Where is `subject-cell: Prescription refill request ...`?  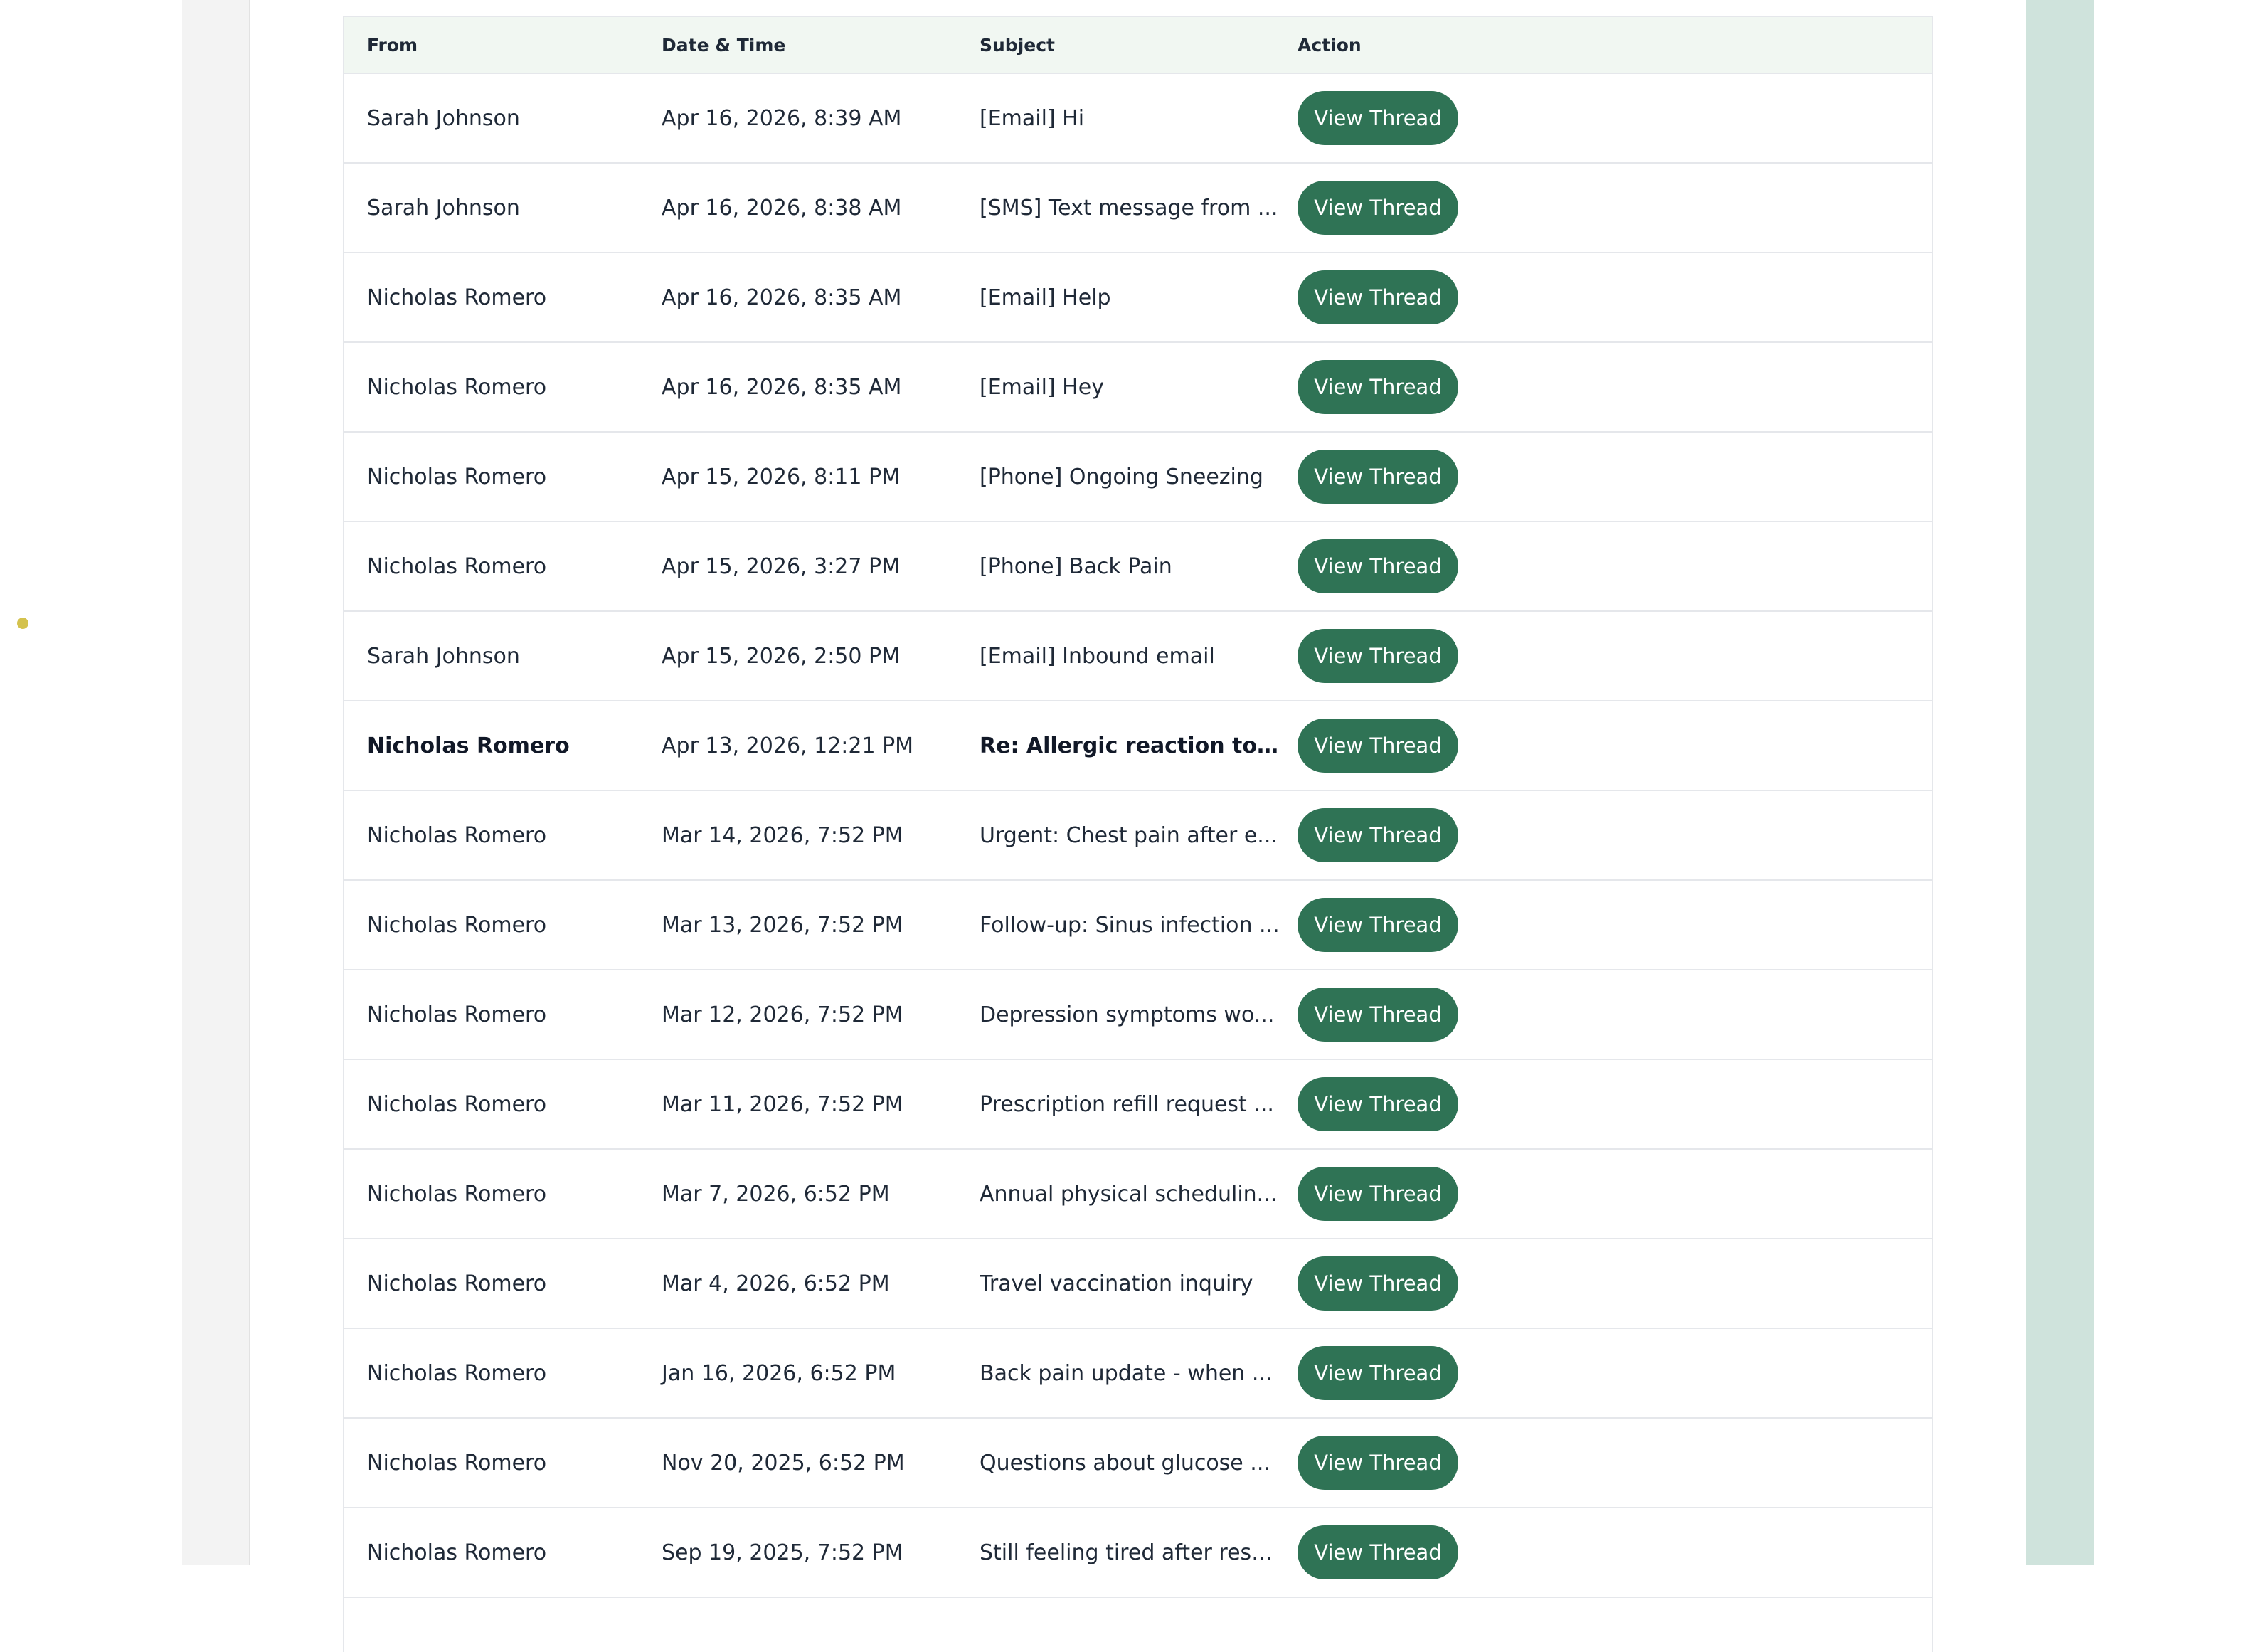
subject-cell: Prescription refill request ... is located at coordinates (1127, 1104).